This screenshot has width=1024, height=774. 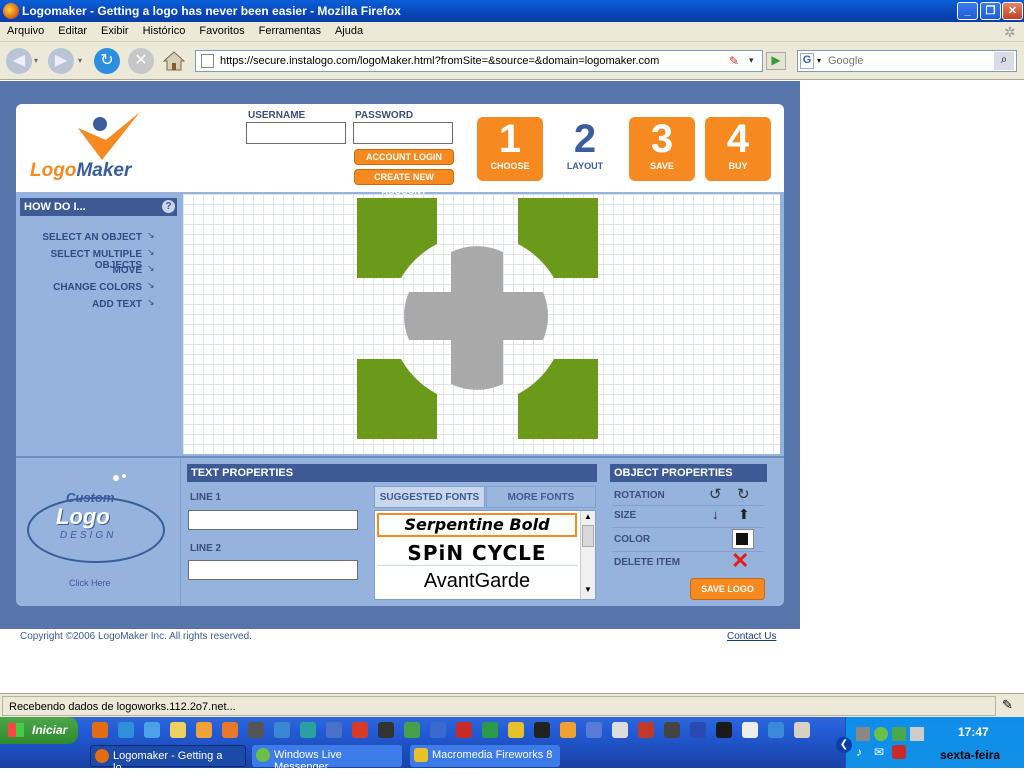 I want to click on logomaker-logo: LogoMaker, so click(x=95, y=147).